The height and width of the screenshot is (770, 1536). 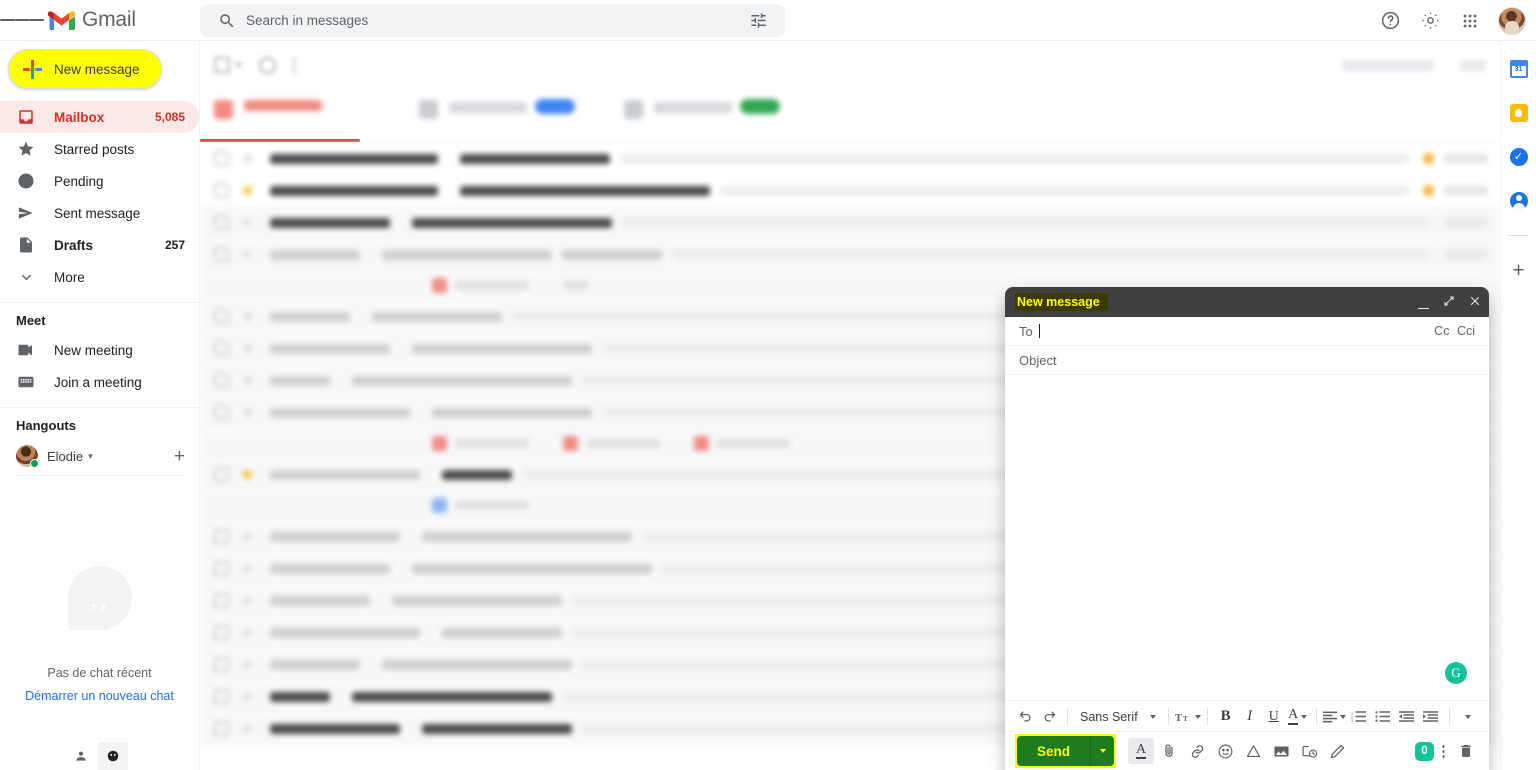 I want to click on insert-drive-icon, so click(x=1253, y=751).